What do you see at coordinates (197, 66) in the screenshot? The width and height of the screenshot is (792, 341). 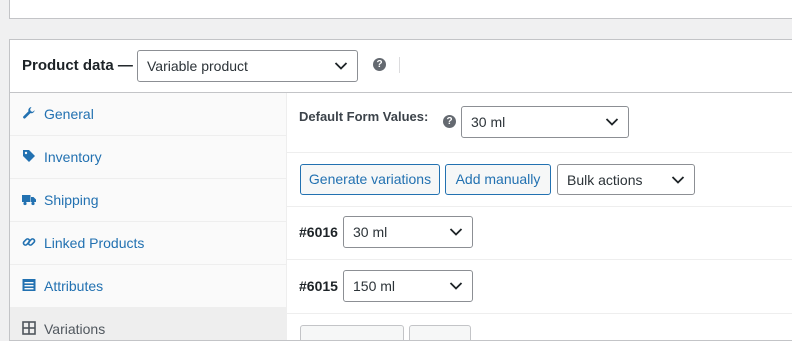 I see `product-type-value: Variable product` at bounding box center [197, 66].